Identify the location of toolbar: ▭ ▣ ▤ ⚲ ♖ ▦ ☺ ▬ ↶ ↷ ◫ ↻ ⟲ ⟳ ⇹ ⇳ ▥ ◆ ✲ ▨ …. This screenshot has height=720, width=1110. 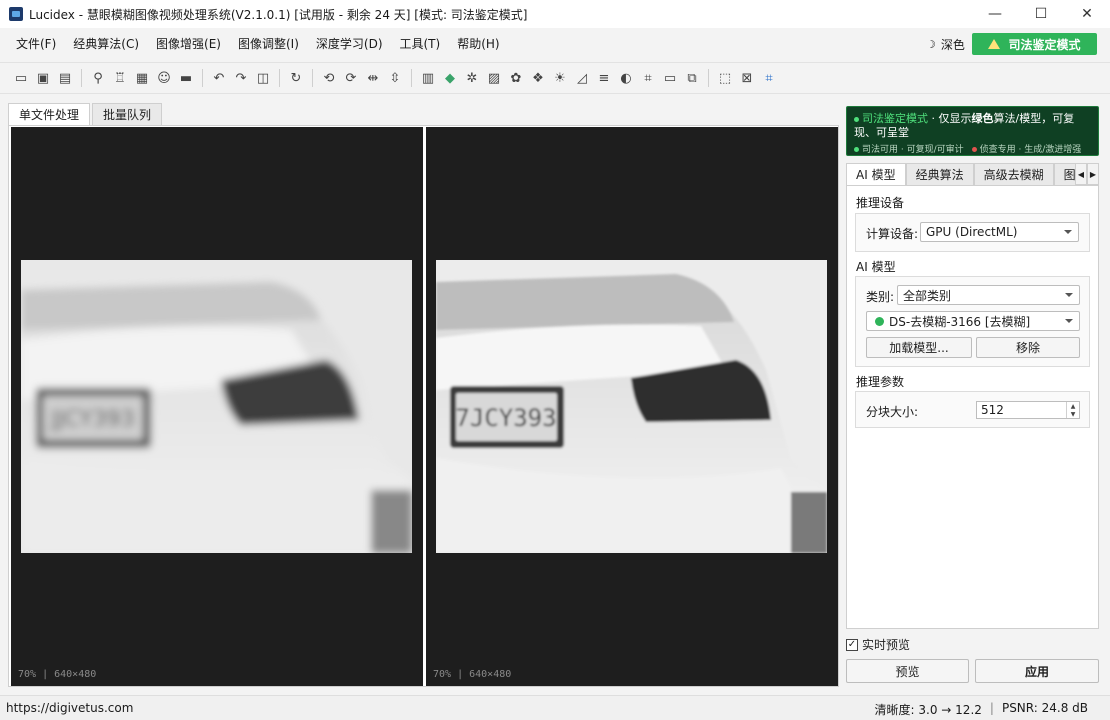
(555, 78).